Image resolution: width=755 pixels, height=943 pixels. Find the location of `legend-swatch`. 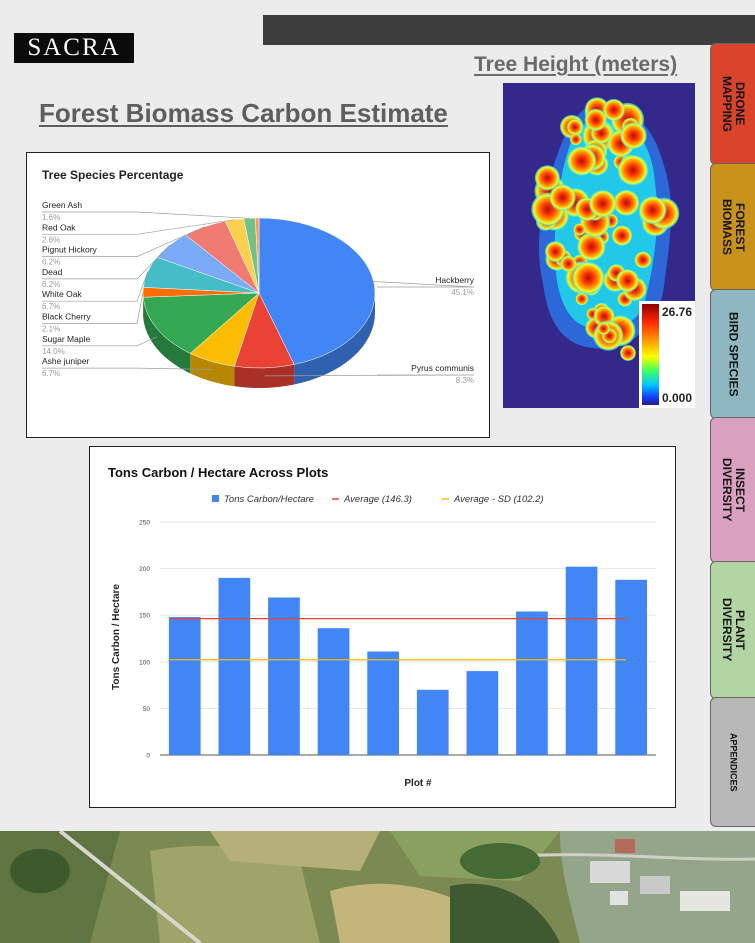

legend-swatch is located at coordinates (215, 498).